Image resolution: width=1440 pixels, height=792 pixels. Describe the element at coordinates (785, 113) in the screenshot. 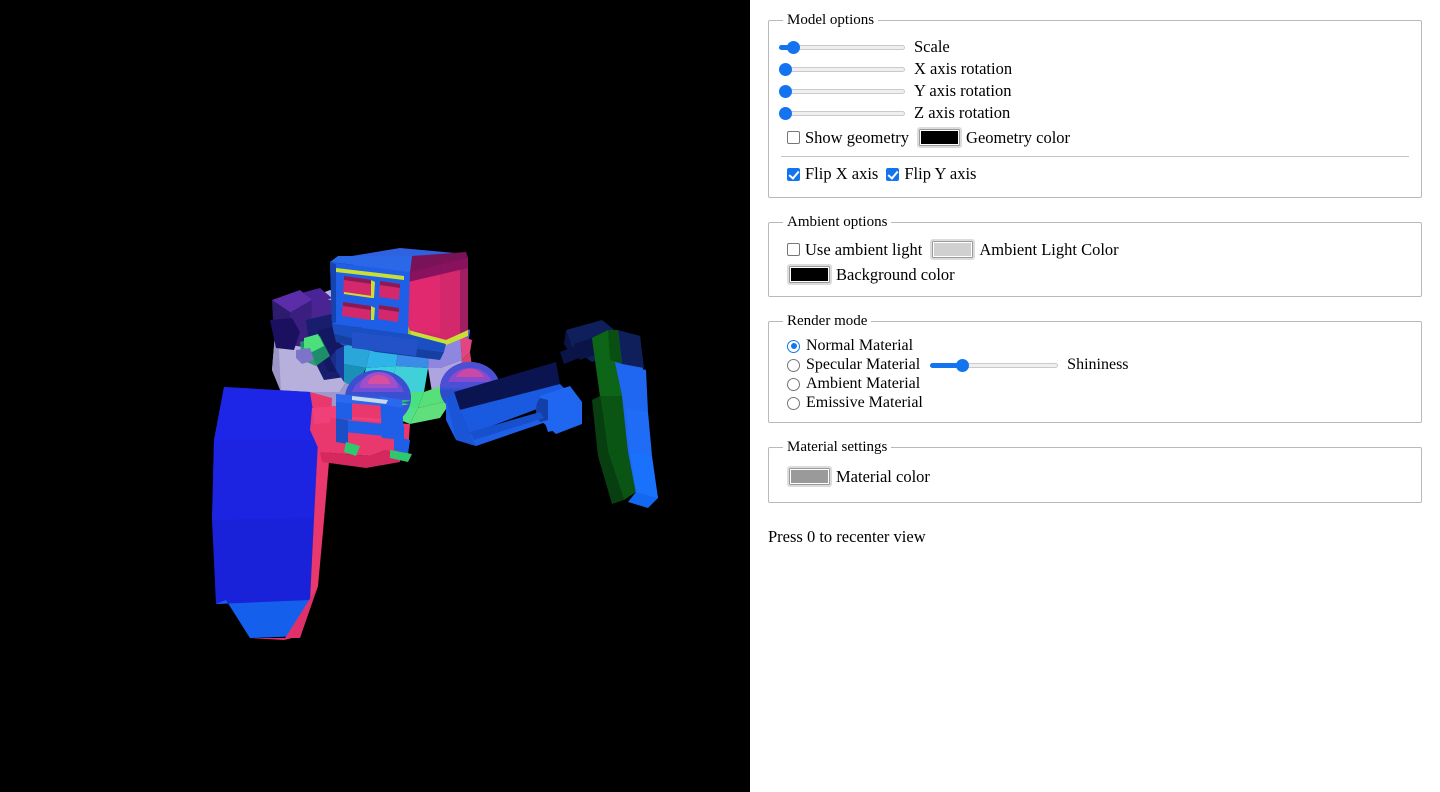

I see `z-axis-rotation-slider-thumb` at that location.